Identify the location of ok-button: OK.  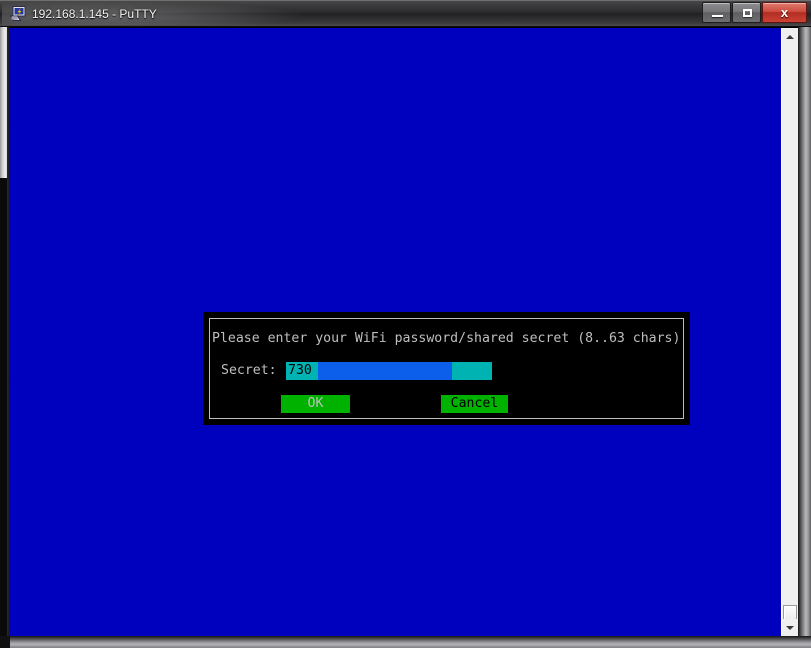
(315, 404).